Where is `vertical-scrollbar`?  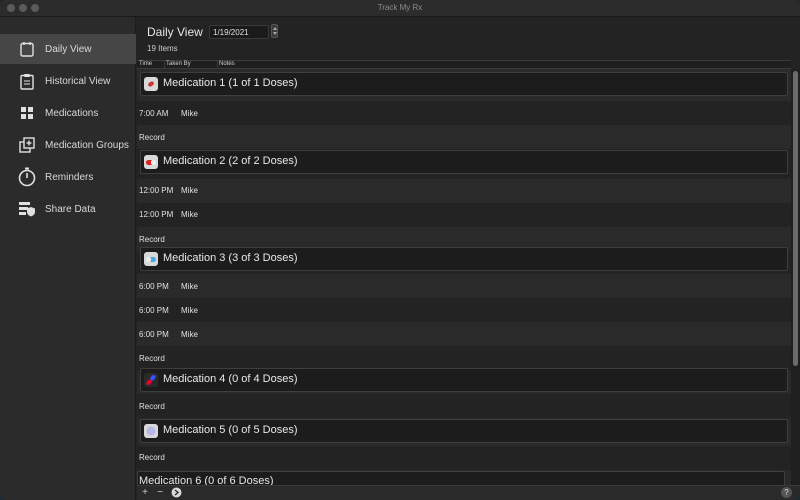
vertical-scrollbar is located at coordinates (795, 278).